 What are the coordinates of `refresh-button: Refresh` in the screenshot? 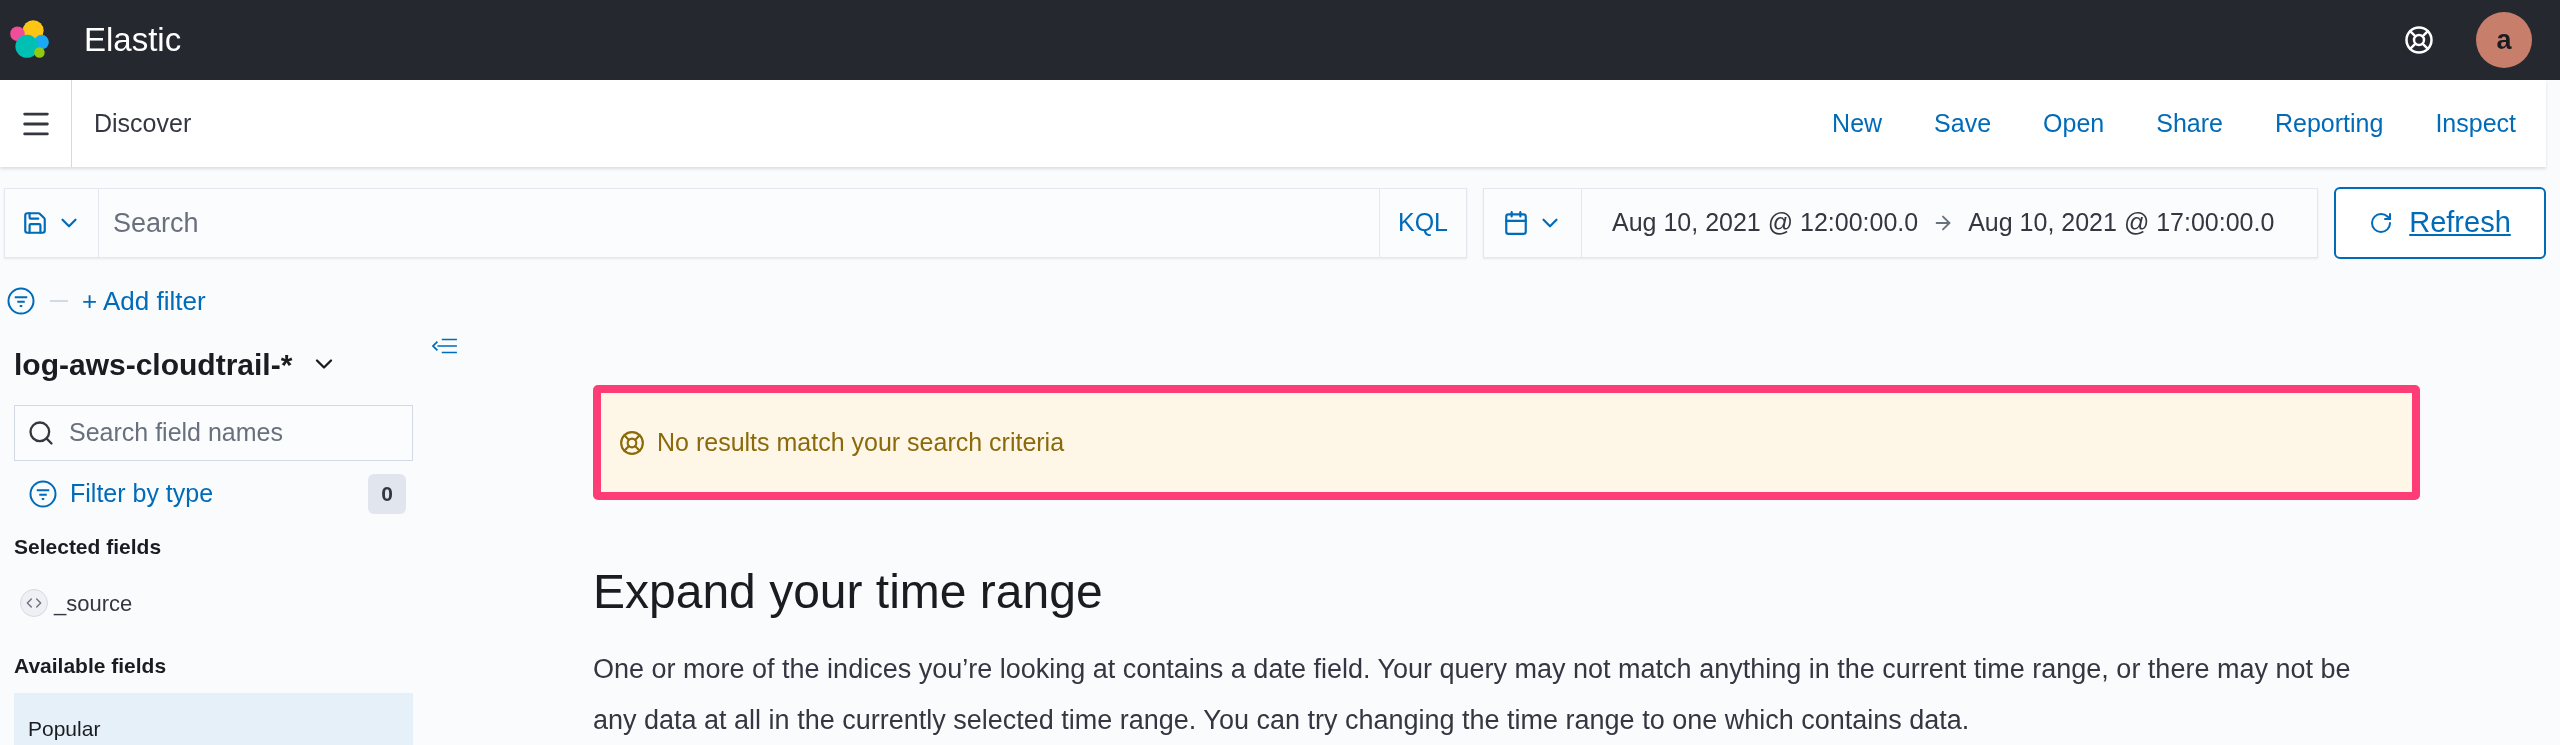 It's located at (2440, 223).